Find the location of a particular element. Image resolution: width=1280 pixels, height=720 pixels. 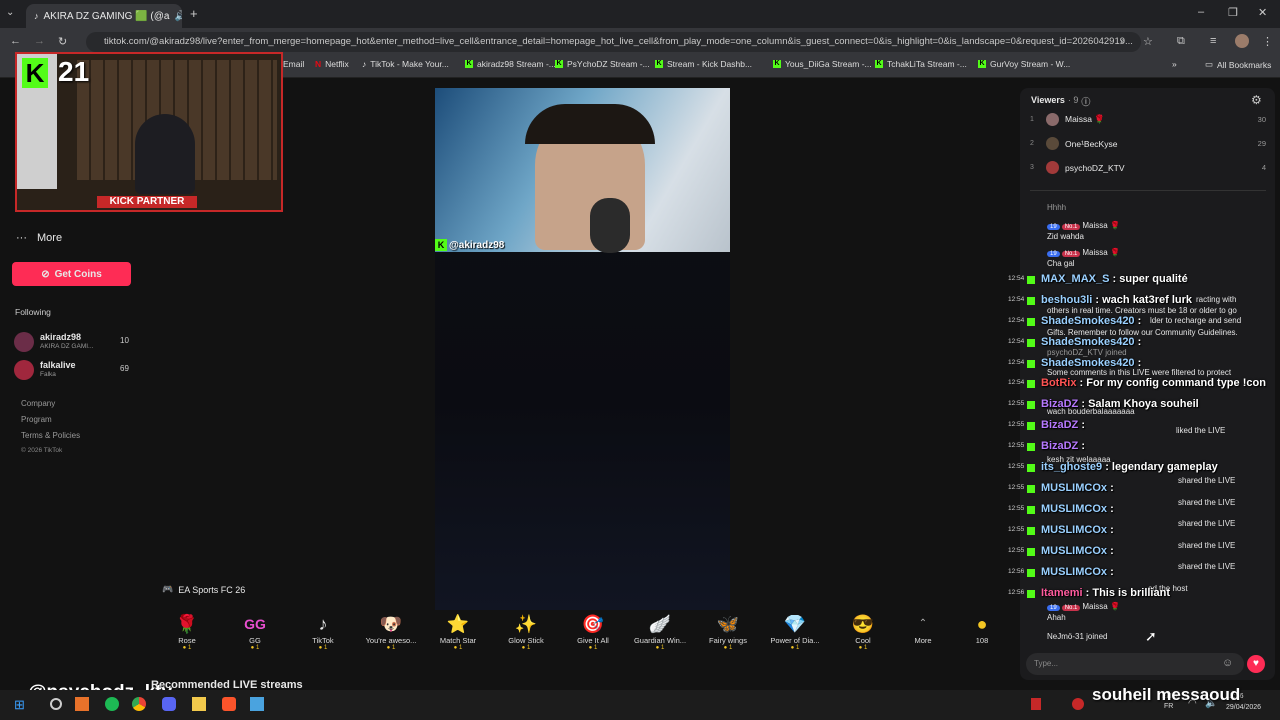

chevron-up-icon: ⌃ is located at coordinates (923, 623).